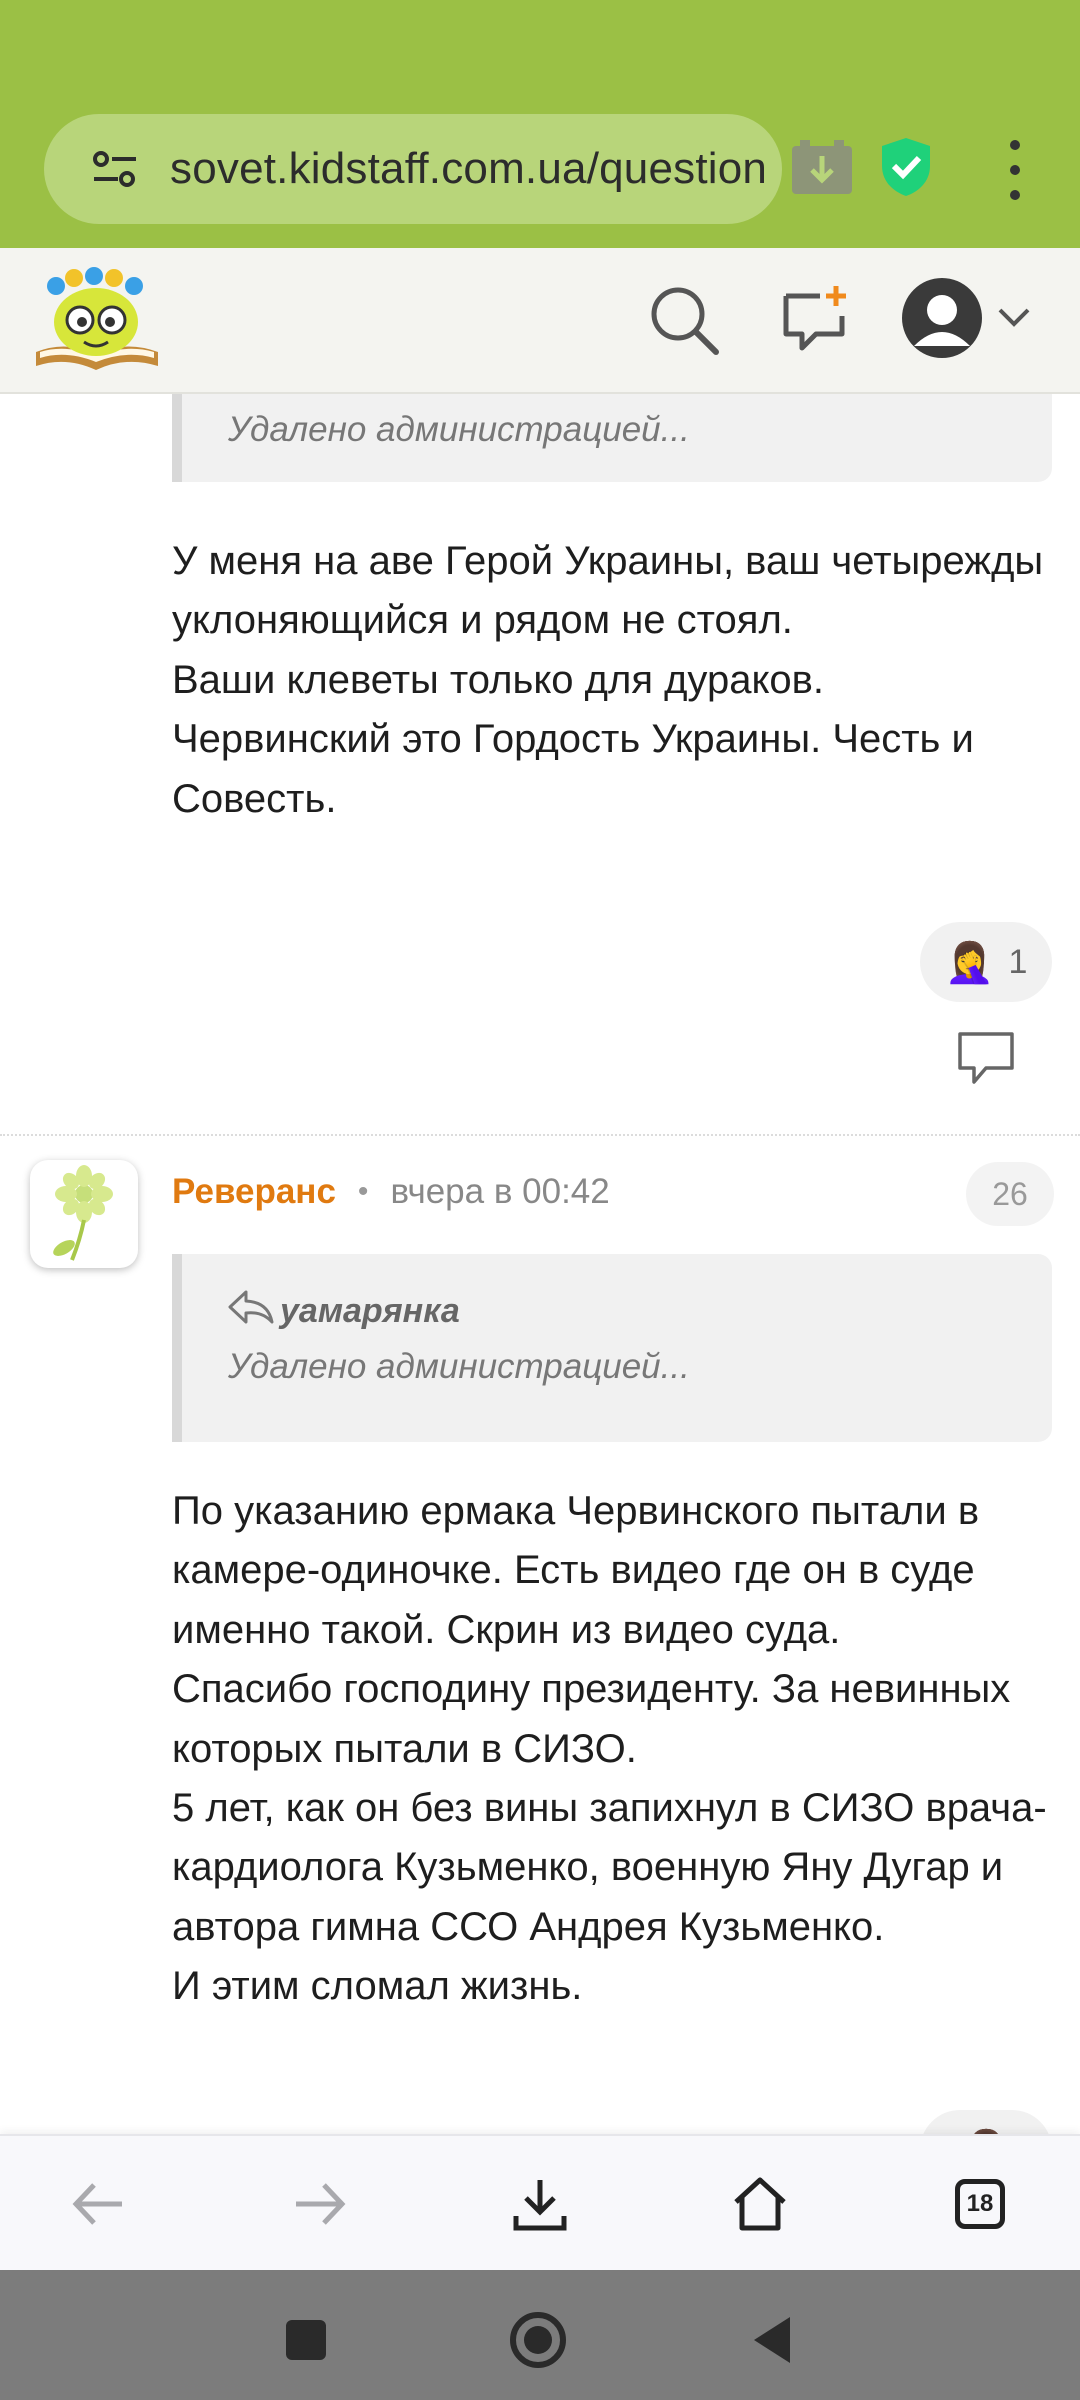 This screenshot has height=2400, width=1080. I want to click on author-name: Реверанс, so click(254, 1192).